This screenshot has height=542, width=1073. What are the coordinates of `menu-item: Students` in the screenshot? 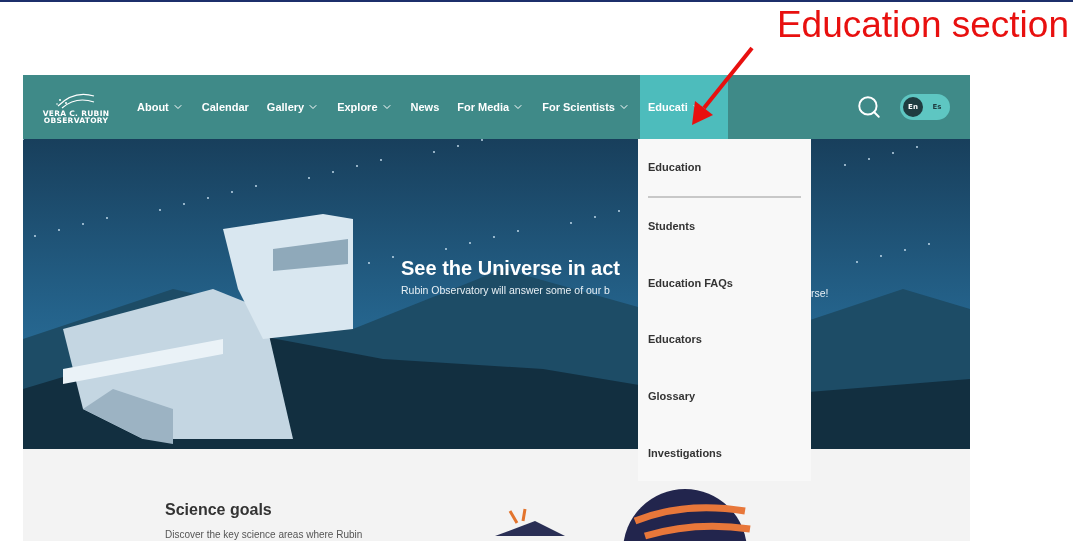 It's located at (724, 226).